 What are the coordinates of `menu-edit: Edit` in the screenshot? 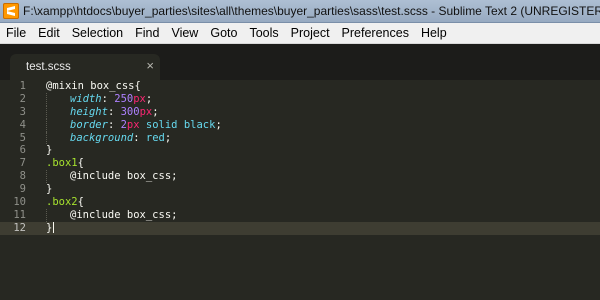 It's located at (49, 33).